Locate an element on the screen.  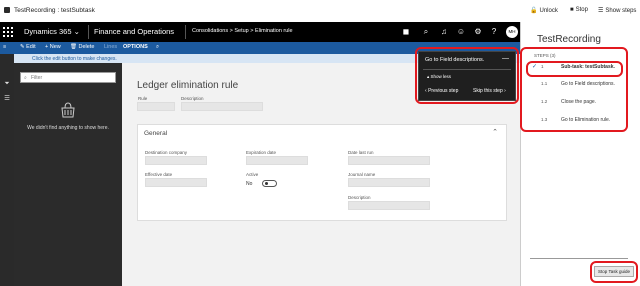
edit-button: ✎ Edit is located at coordinates (28, 47).